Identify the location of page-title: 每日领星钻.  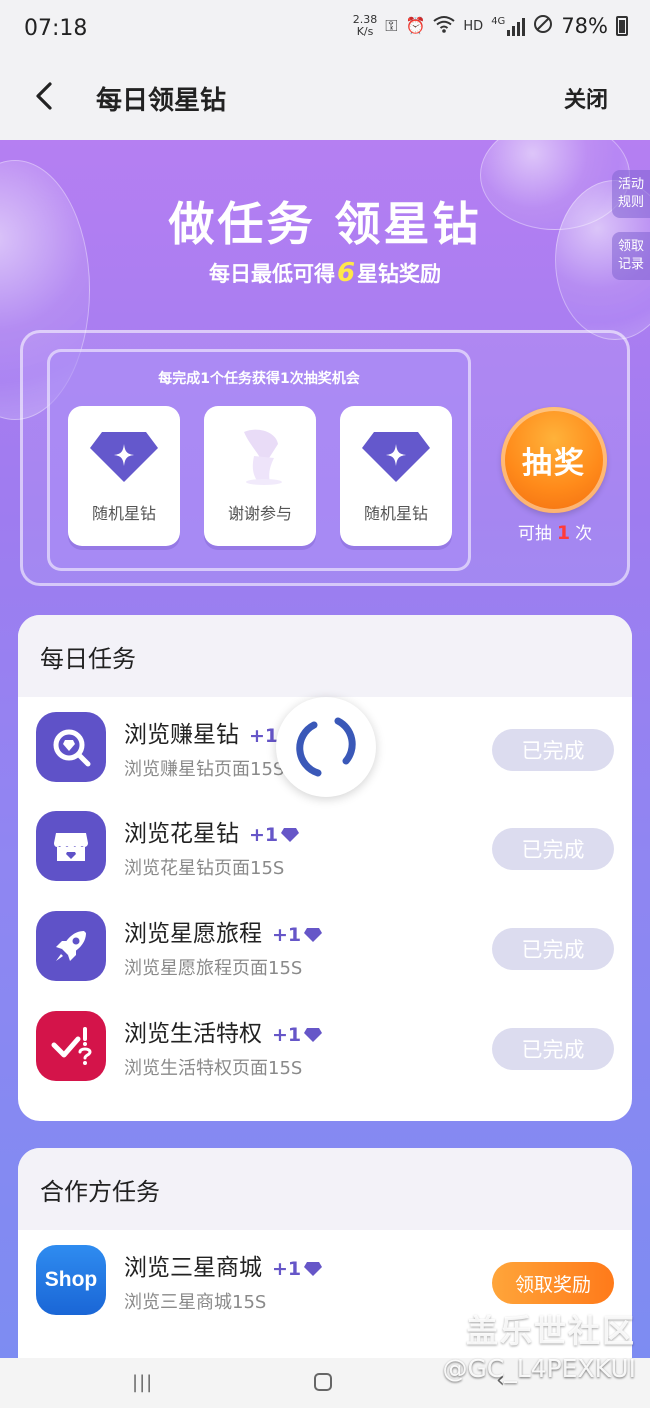
(161, 101).